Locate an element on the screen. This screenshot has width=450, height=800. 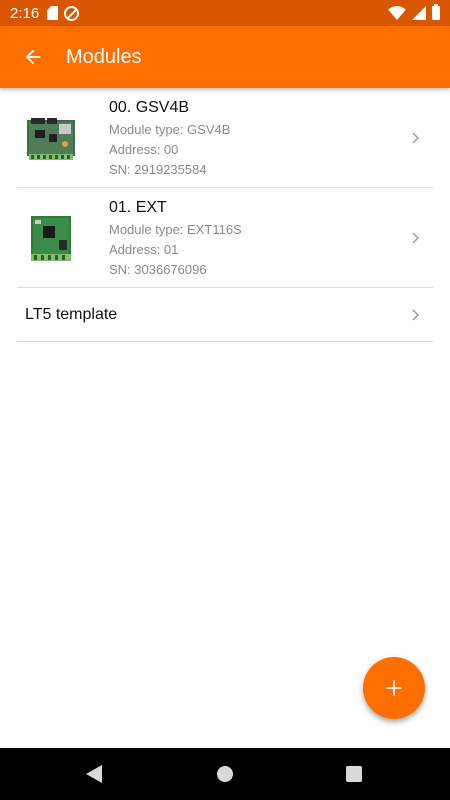
module-item-ext: 01. EXT Module type: EXT116S Address is located at coordinates (225, 238).